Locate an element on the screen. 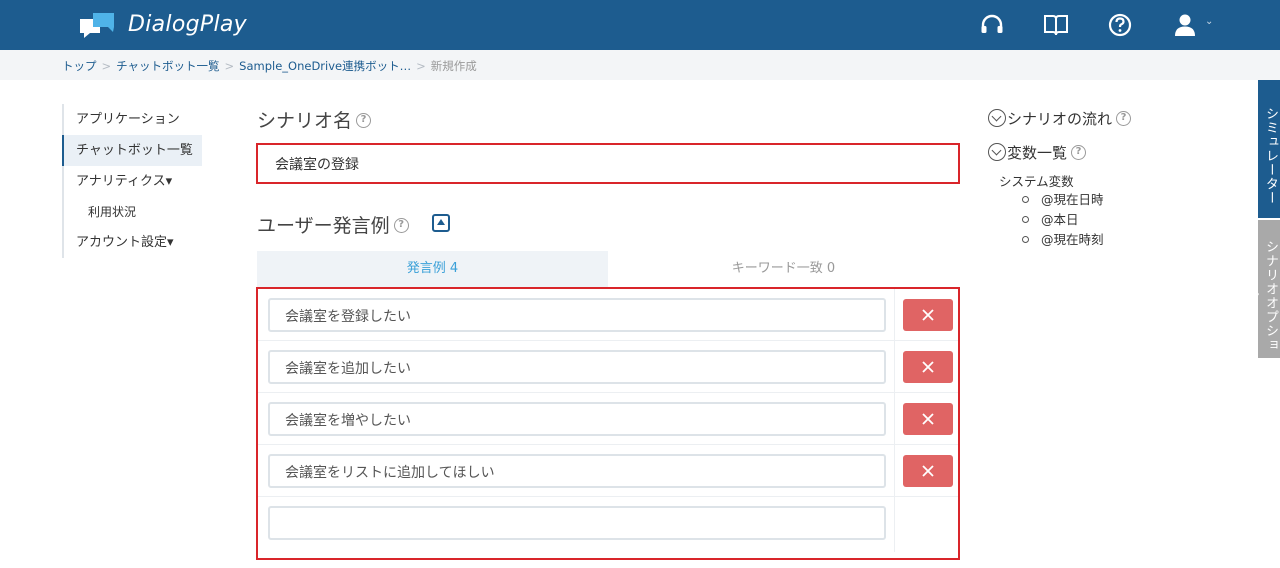 Image resolution: width=1280 pixels, height=568 pixels. user-icon is located at coordinates (1185, 25).